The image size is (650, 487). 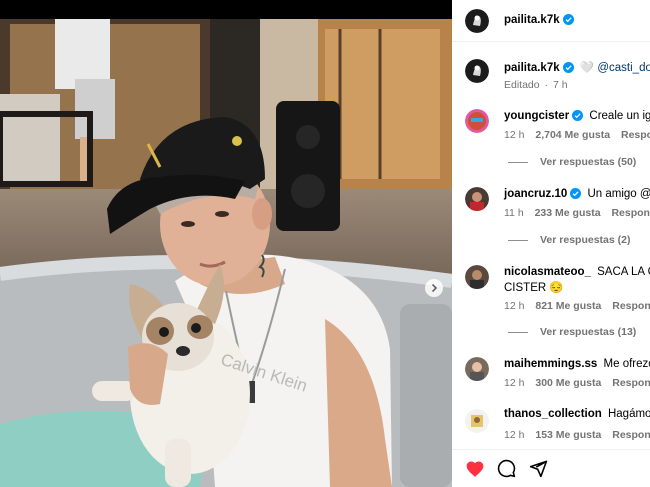 I want to click on comment-username: joancruz.10, so click(x=535, y=194).